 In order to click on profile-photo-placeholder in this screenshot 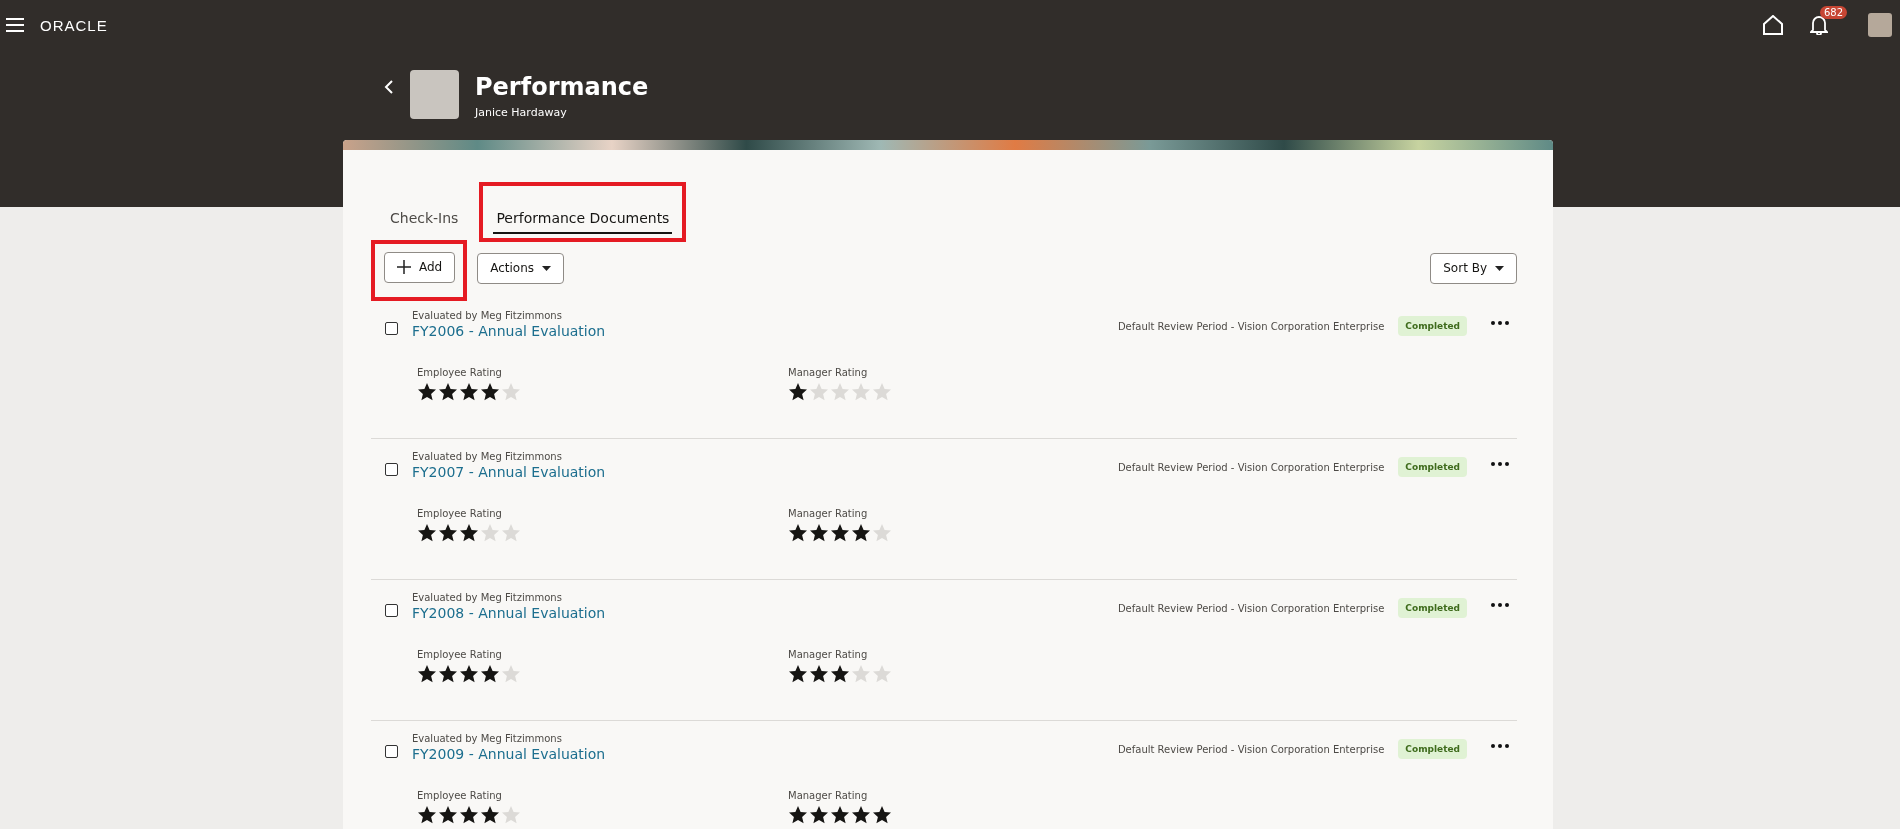, I will do `click(434, 94)`.